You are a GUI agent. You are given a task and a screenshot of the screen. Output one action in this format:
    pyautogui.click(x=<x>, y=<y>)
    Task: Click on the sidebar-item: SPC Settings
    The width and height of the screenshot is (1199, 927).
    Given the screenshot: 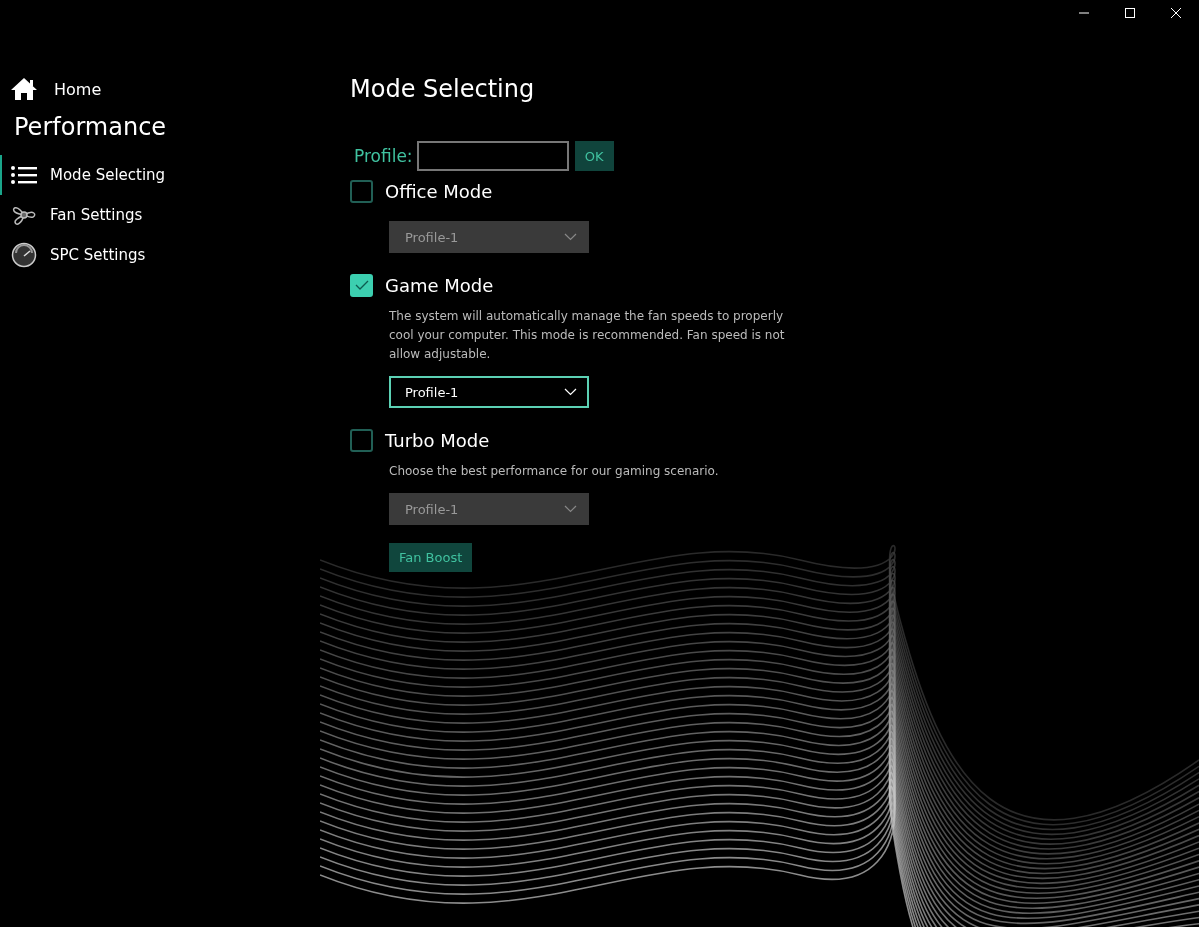 What is the action you would take?
    pyautogui.click(x=73, y=255)
    